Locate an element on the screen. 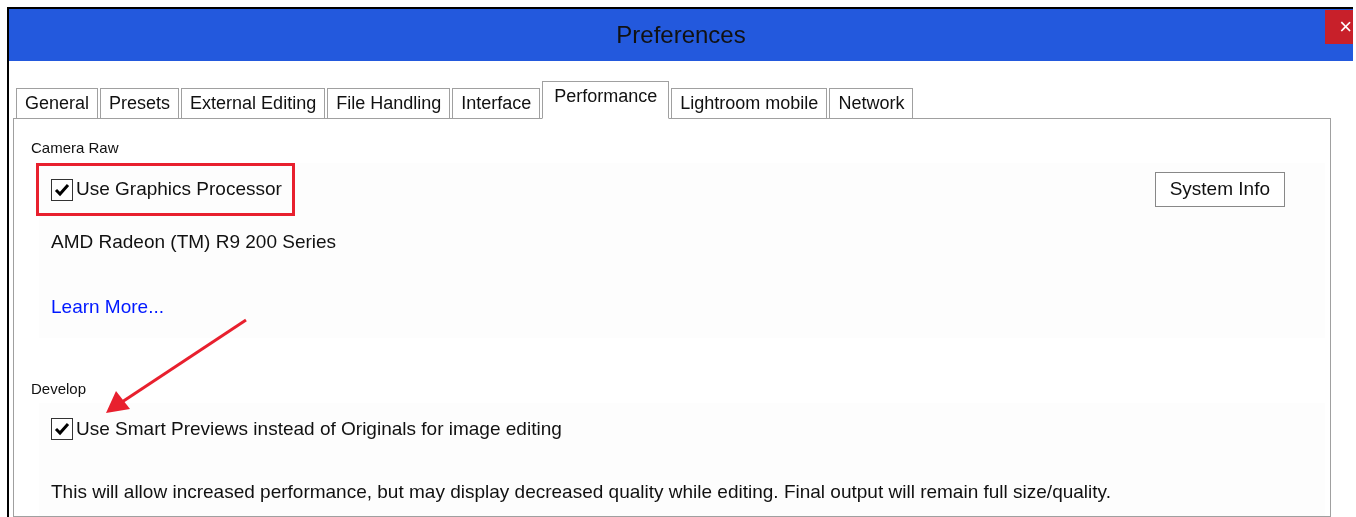 This screenshot has height=517, width=1356. checkbox-label: Use Graphics Processor is located at coordinates (179, 189).